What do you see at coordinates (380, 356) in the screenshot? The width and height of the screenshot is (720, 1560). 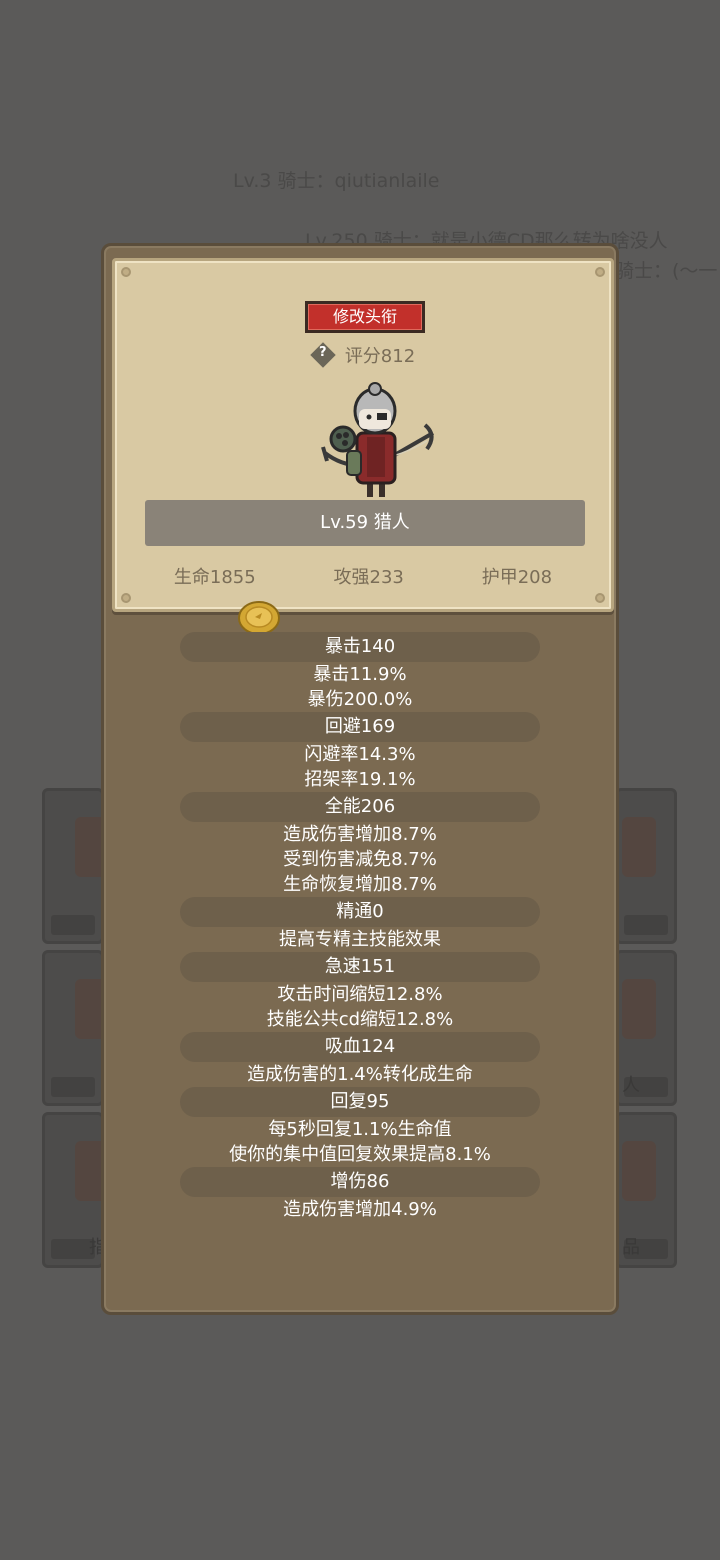 I see `score-label: 评分812` at bounding box center [380, 356].